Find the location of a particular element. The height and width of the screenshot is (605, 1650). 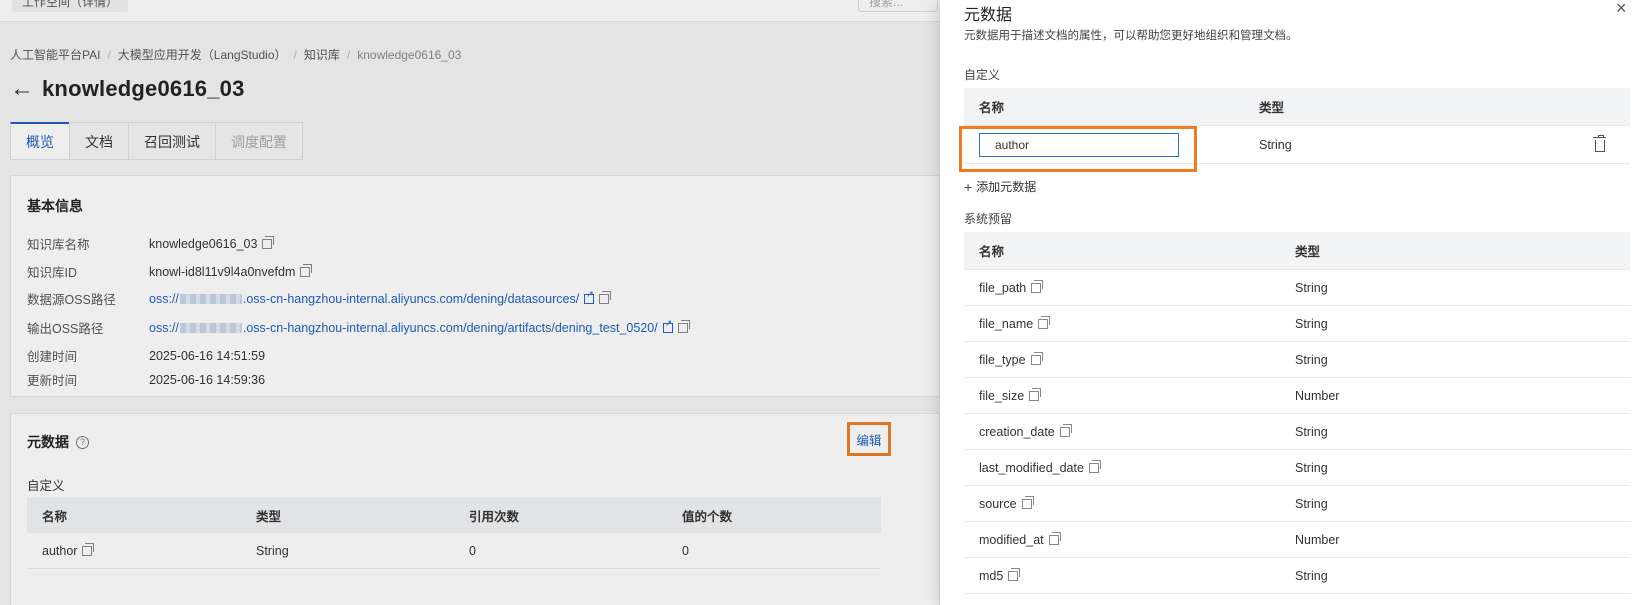

table-row: file_path String is located at coordinates (1297, 288).